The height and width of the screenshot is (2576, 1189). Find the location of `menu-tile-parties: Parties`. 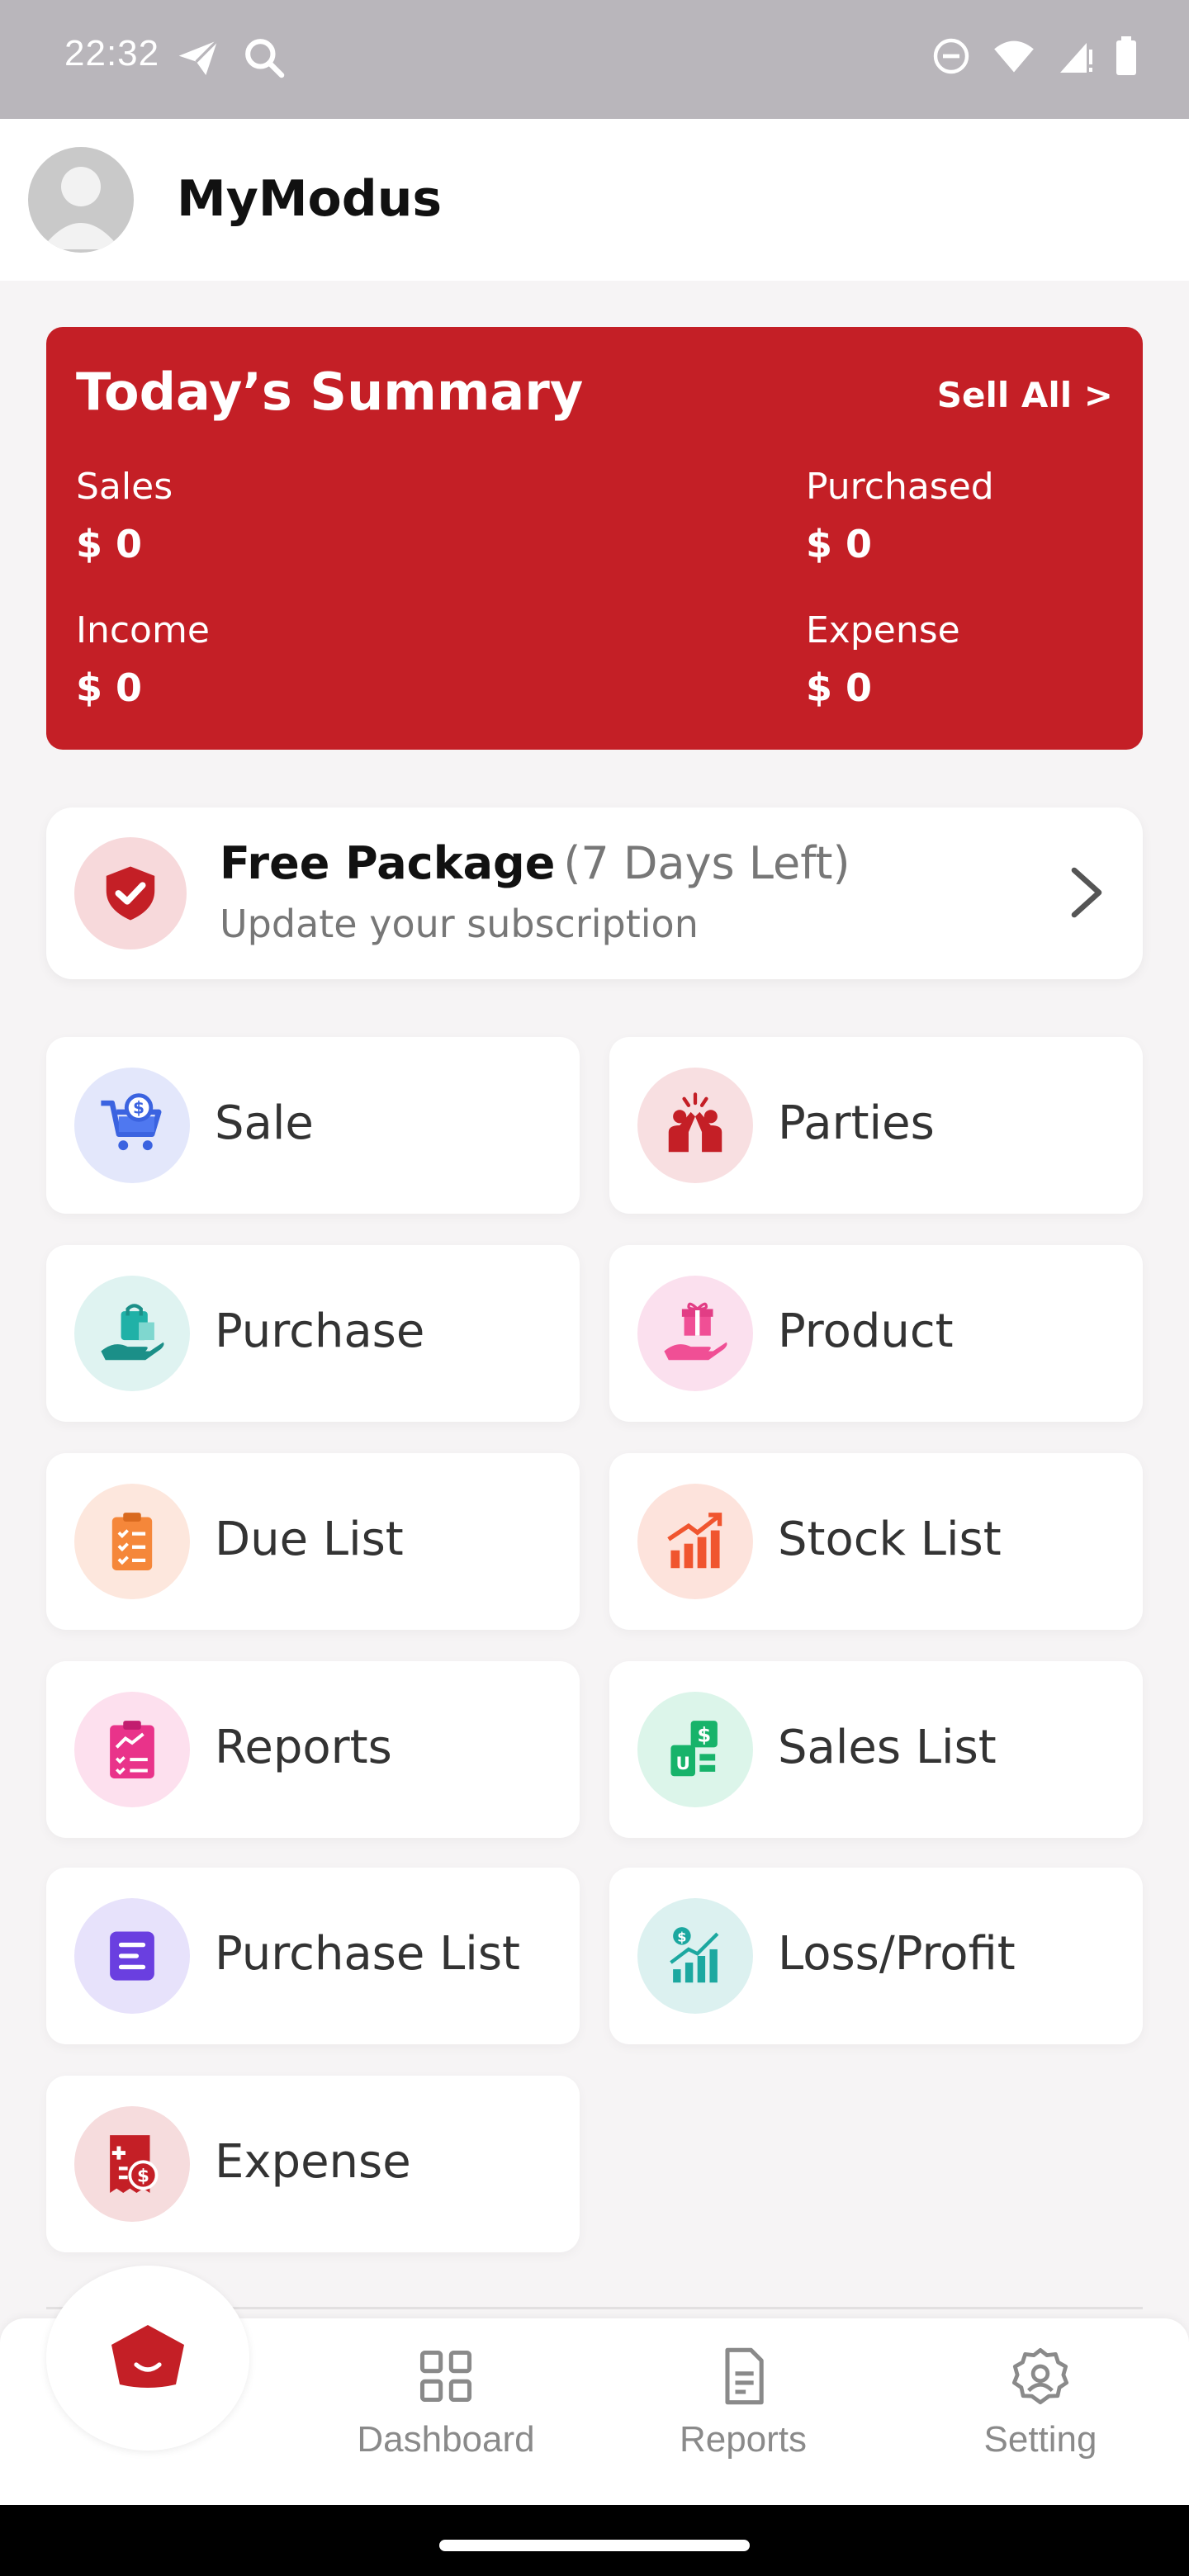

menu-tile-parties: Parties is located at coordinates (876, 1125).